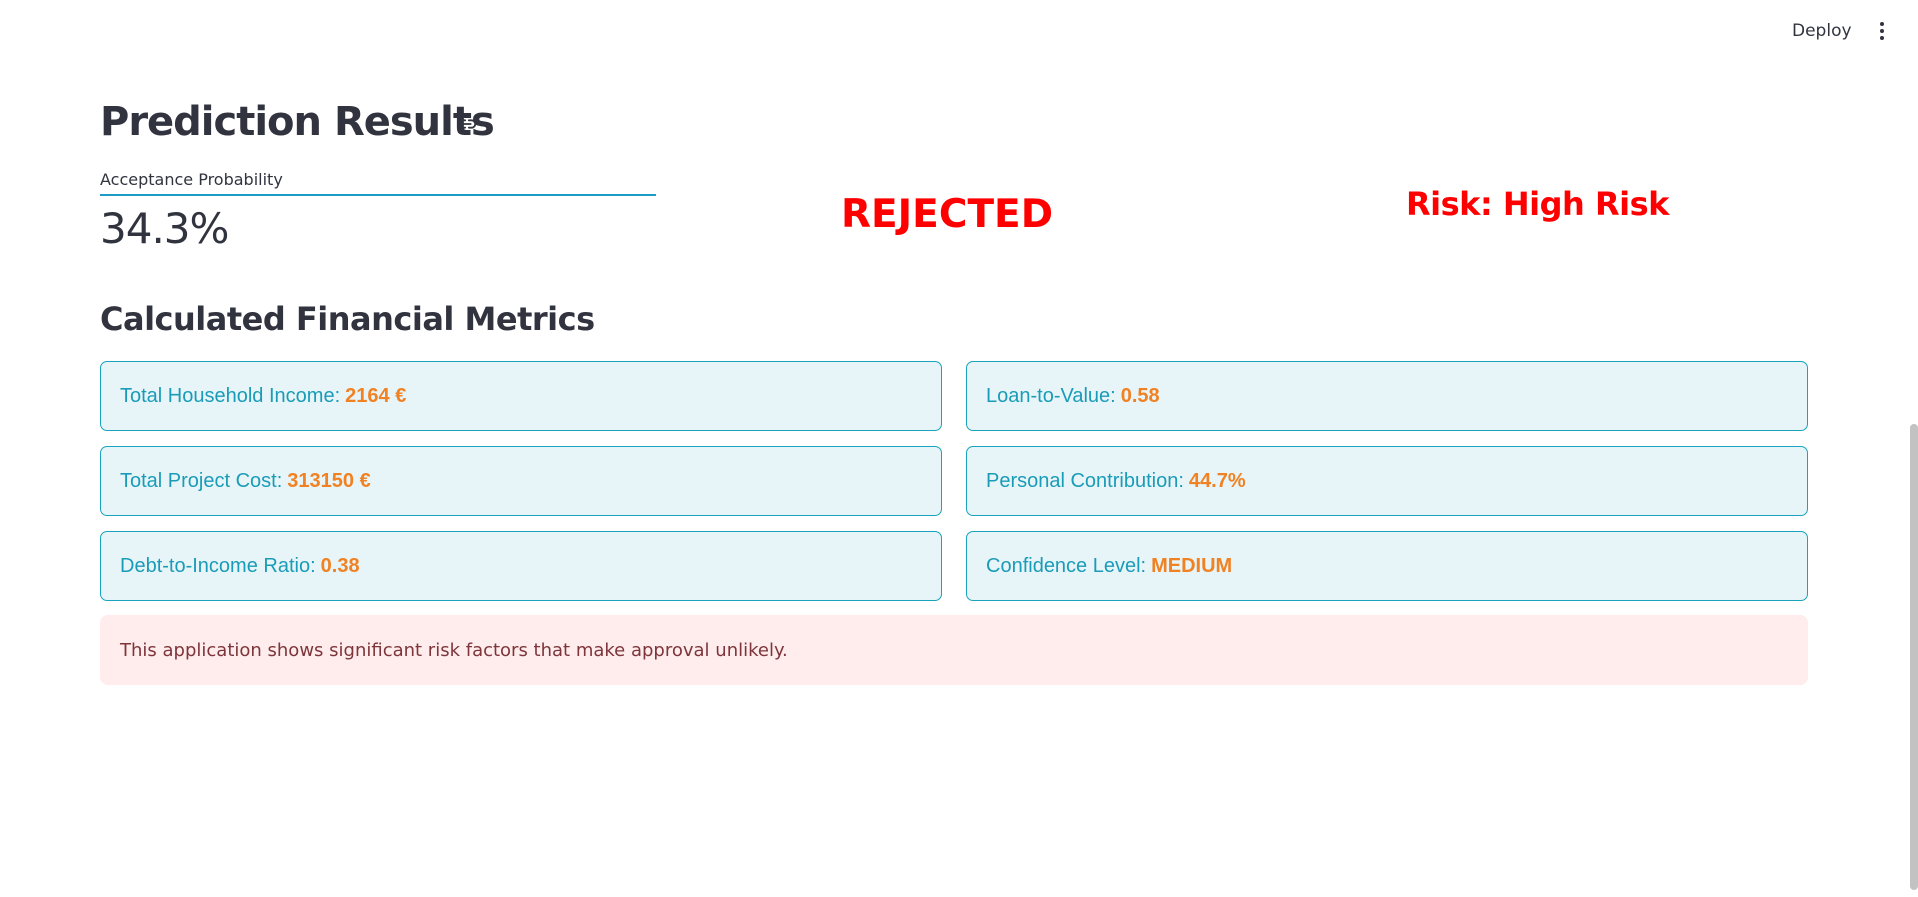 Image resolution: width=1918 pixels, height=897 pixels. I want to click on risk-level: Risk: High Risk, so click(1537, 204).